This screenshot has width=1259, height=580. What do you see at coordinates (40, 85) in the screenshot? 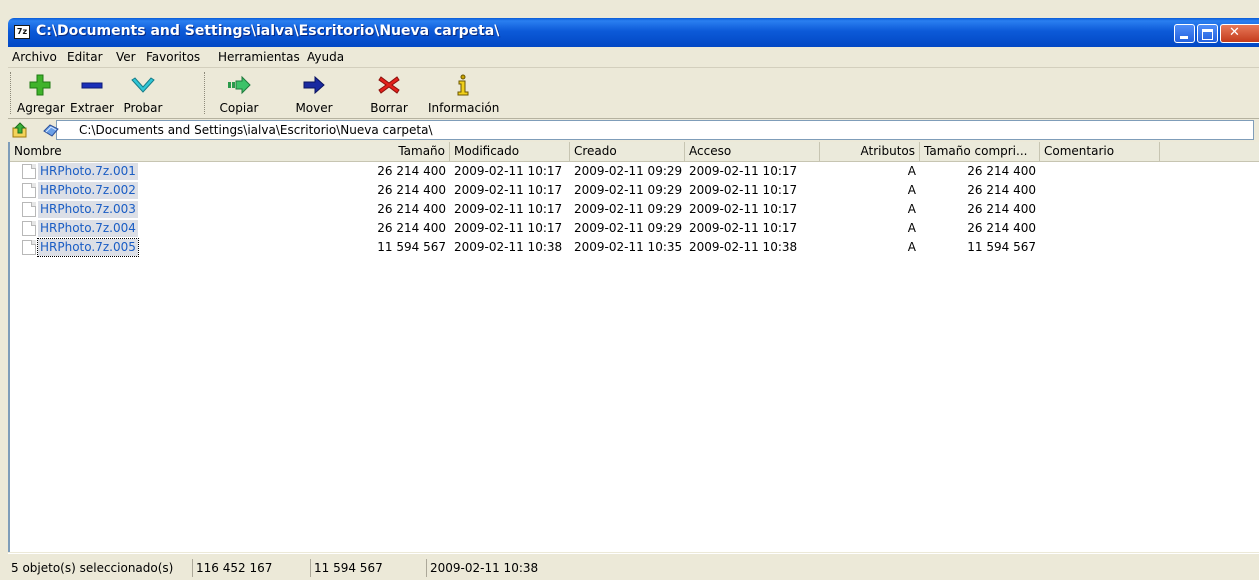
I see `plus-icon` at bounding box center [40, 85].